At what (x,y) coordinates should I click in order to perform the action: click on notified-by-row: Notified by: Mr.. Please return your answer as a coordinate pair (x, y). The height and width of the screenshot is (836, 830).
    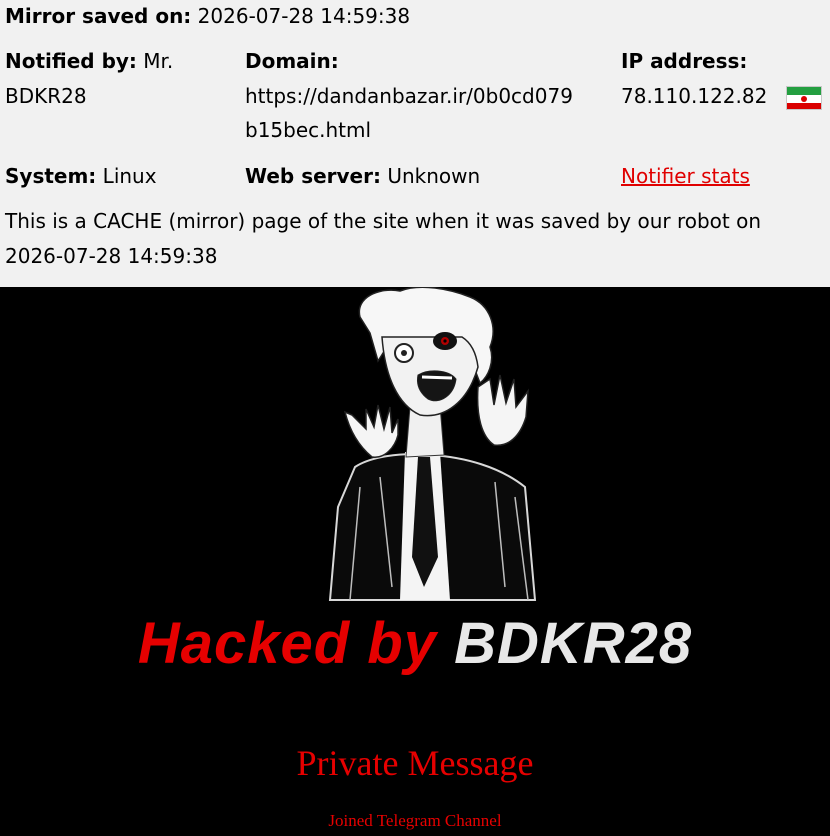
    Looking at the image, I should click on (89, 61).